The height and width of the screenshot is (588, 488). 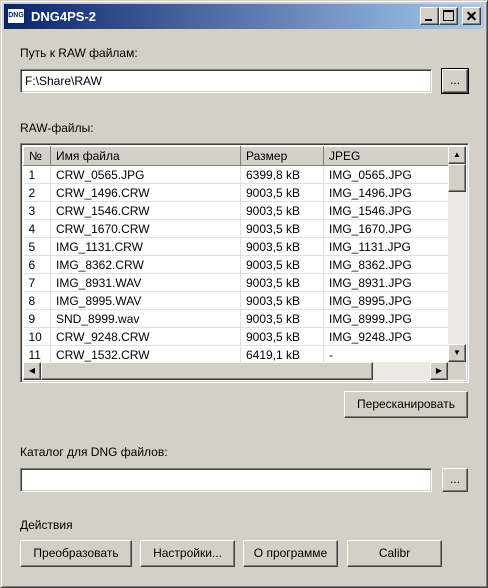 I want to click on horizontal-scrollbar: ◀ ▶, so click(x=235, y=371).